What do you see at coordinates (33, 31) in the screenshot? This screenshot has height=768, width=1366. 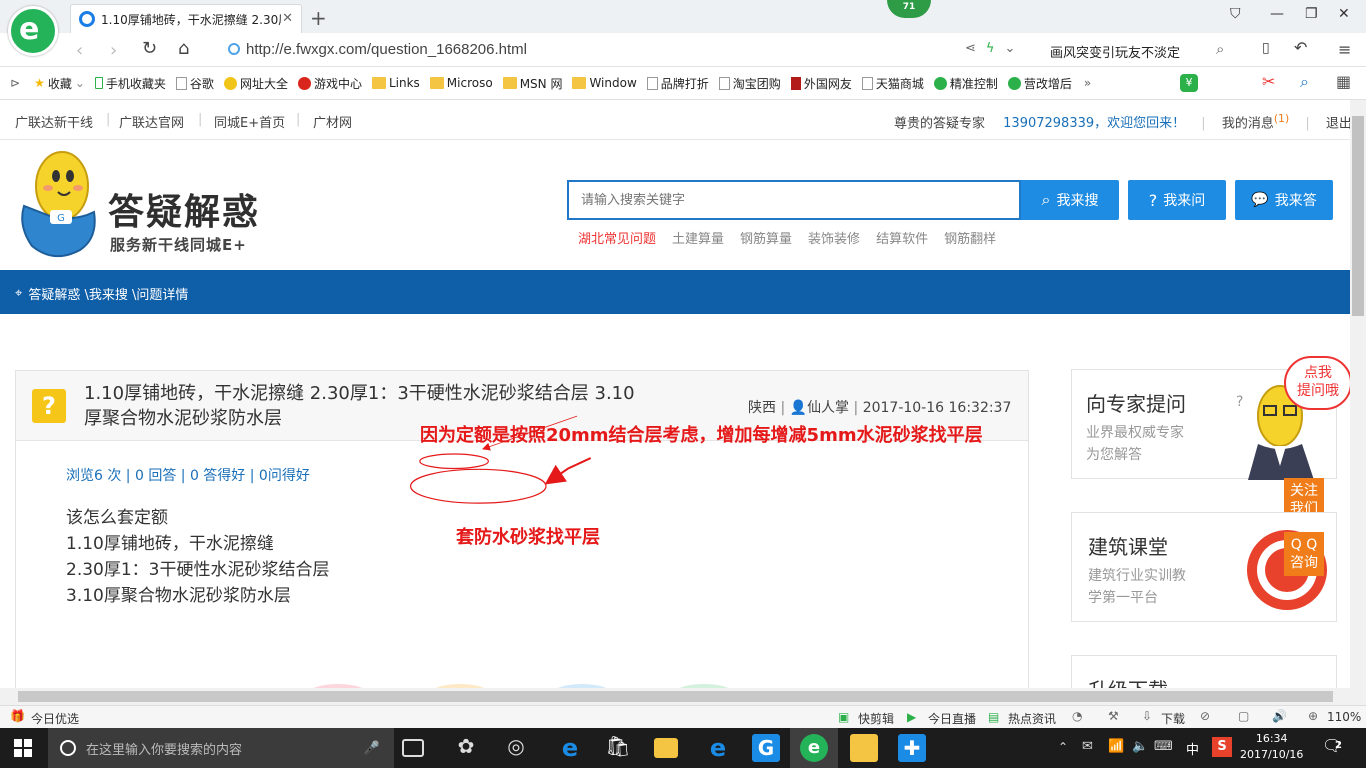 I see `browser-logo-icon: e` at bounding box center [33, 31].